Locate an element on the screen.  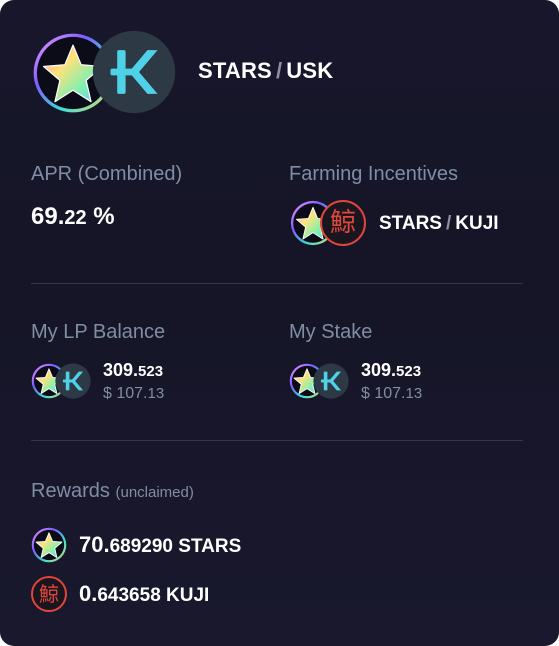
stake-usd: $ 107.13 is located at coordinates (391, 394).